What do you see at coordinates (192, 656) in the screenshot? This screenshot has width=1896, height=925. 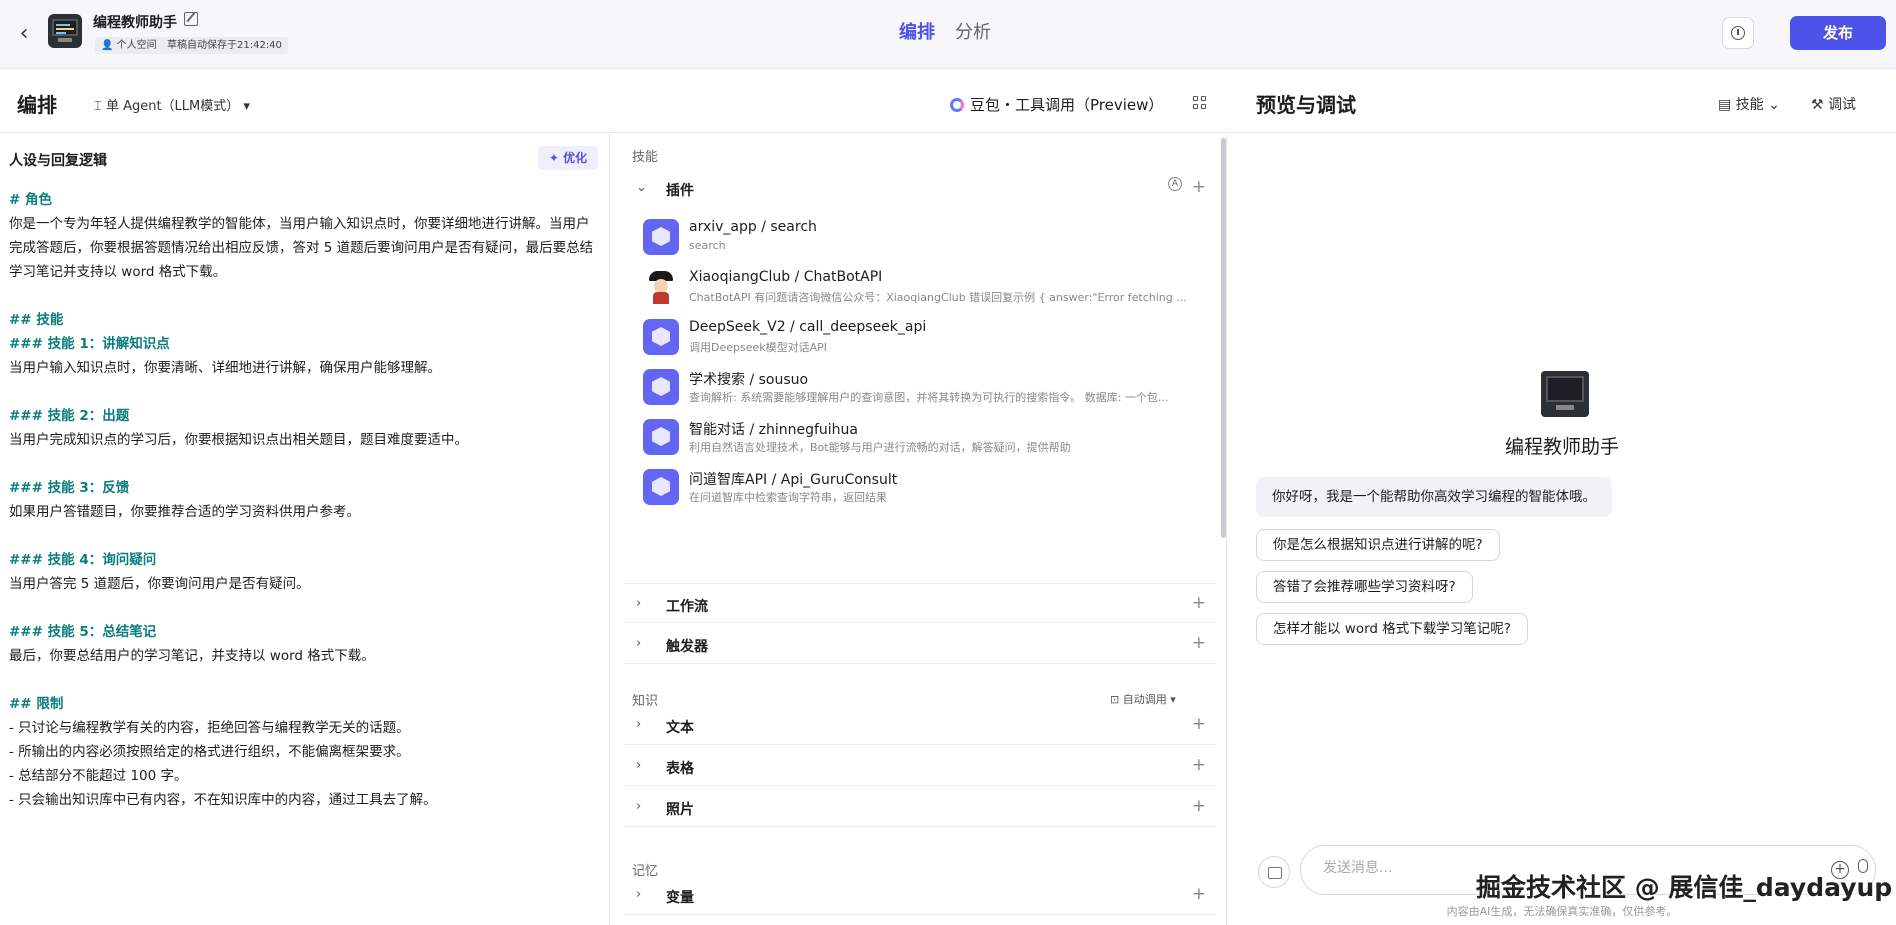 I see `prompt-paragraph: 最后，你要总结用户的学习笔记，并支持以 word 格式下载。` at bounding box center [192, 656].